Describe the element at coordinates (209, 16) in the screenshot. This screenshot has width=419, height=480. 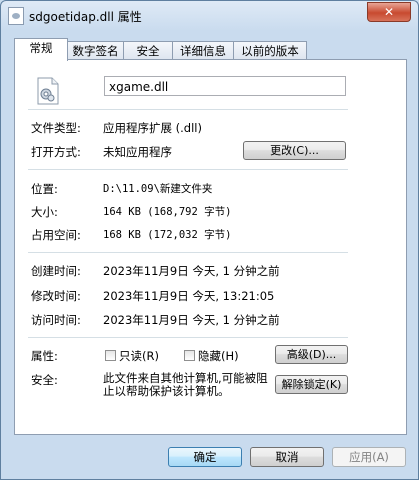
I see `title-bar: sdgoetidap.dll 属性 ✕` at that location.